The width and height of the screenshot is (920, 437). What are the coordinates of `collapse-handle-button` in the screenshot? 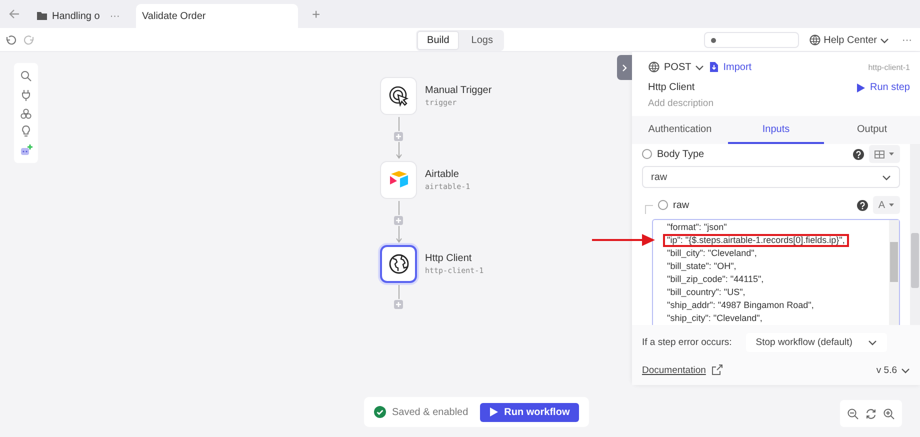 It's located at (624, 67).